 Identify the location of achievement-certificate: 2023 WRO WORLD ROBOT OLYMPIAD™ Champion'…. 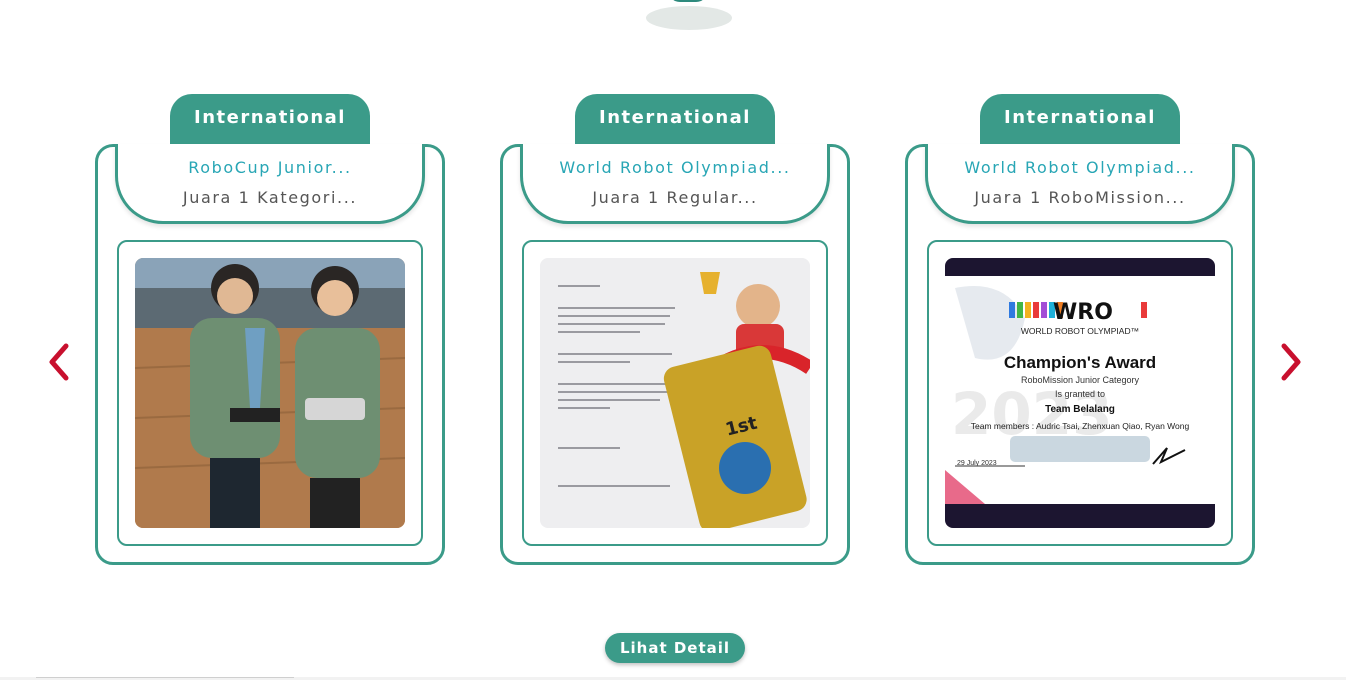
(1080, 393).